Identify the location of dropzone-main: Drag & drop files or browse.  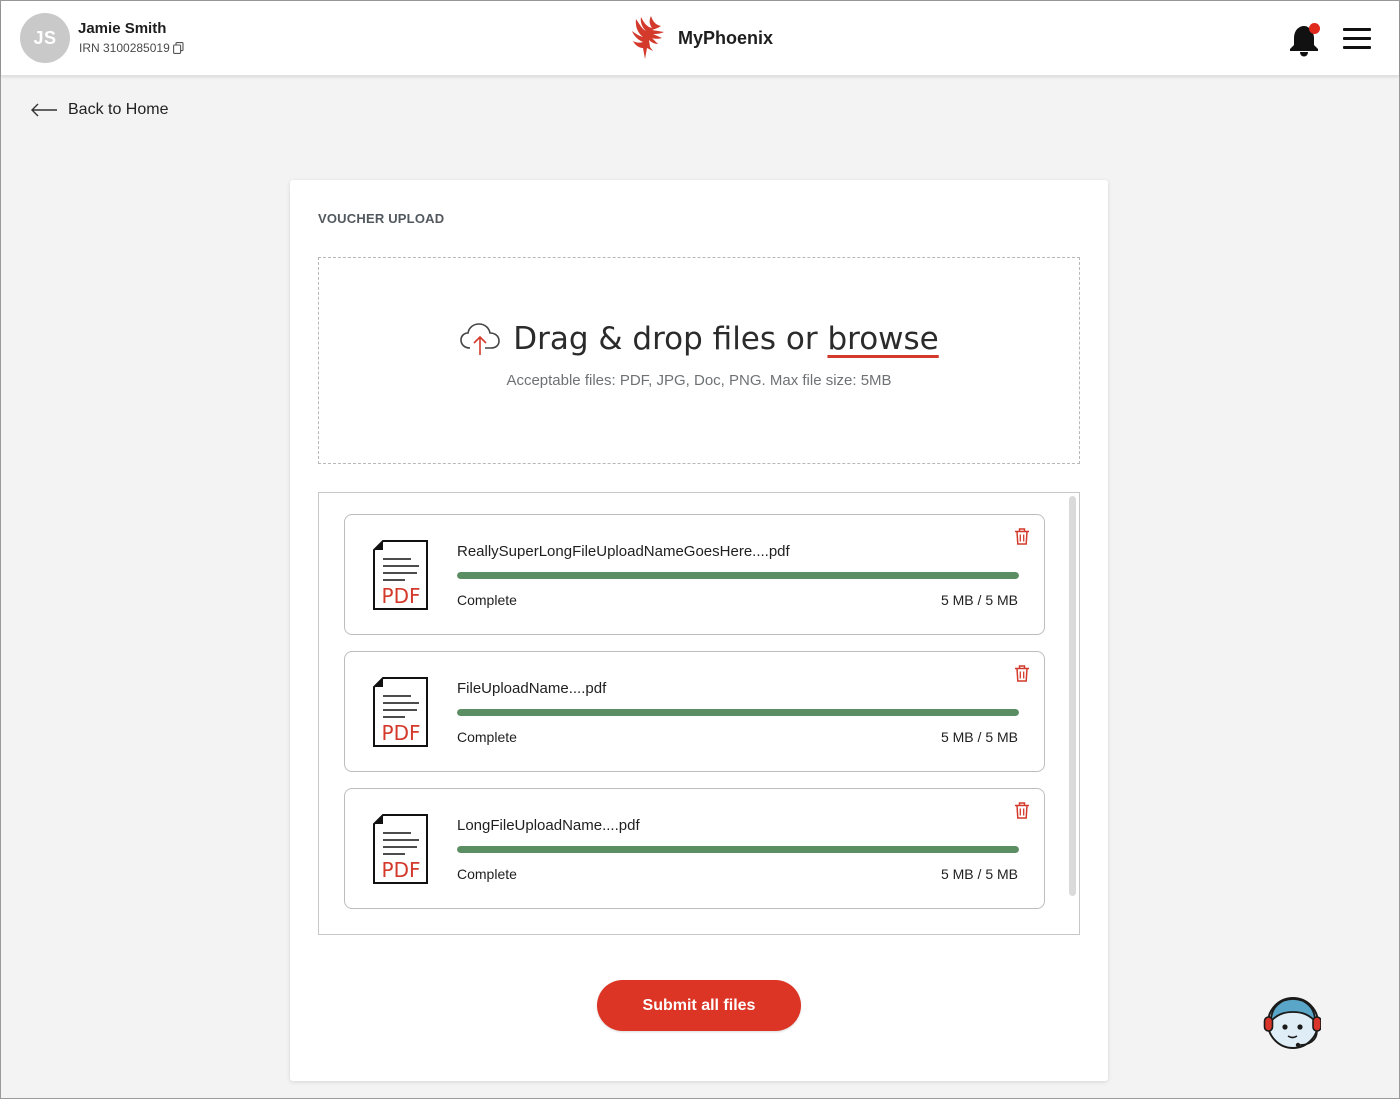
(699, 339).